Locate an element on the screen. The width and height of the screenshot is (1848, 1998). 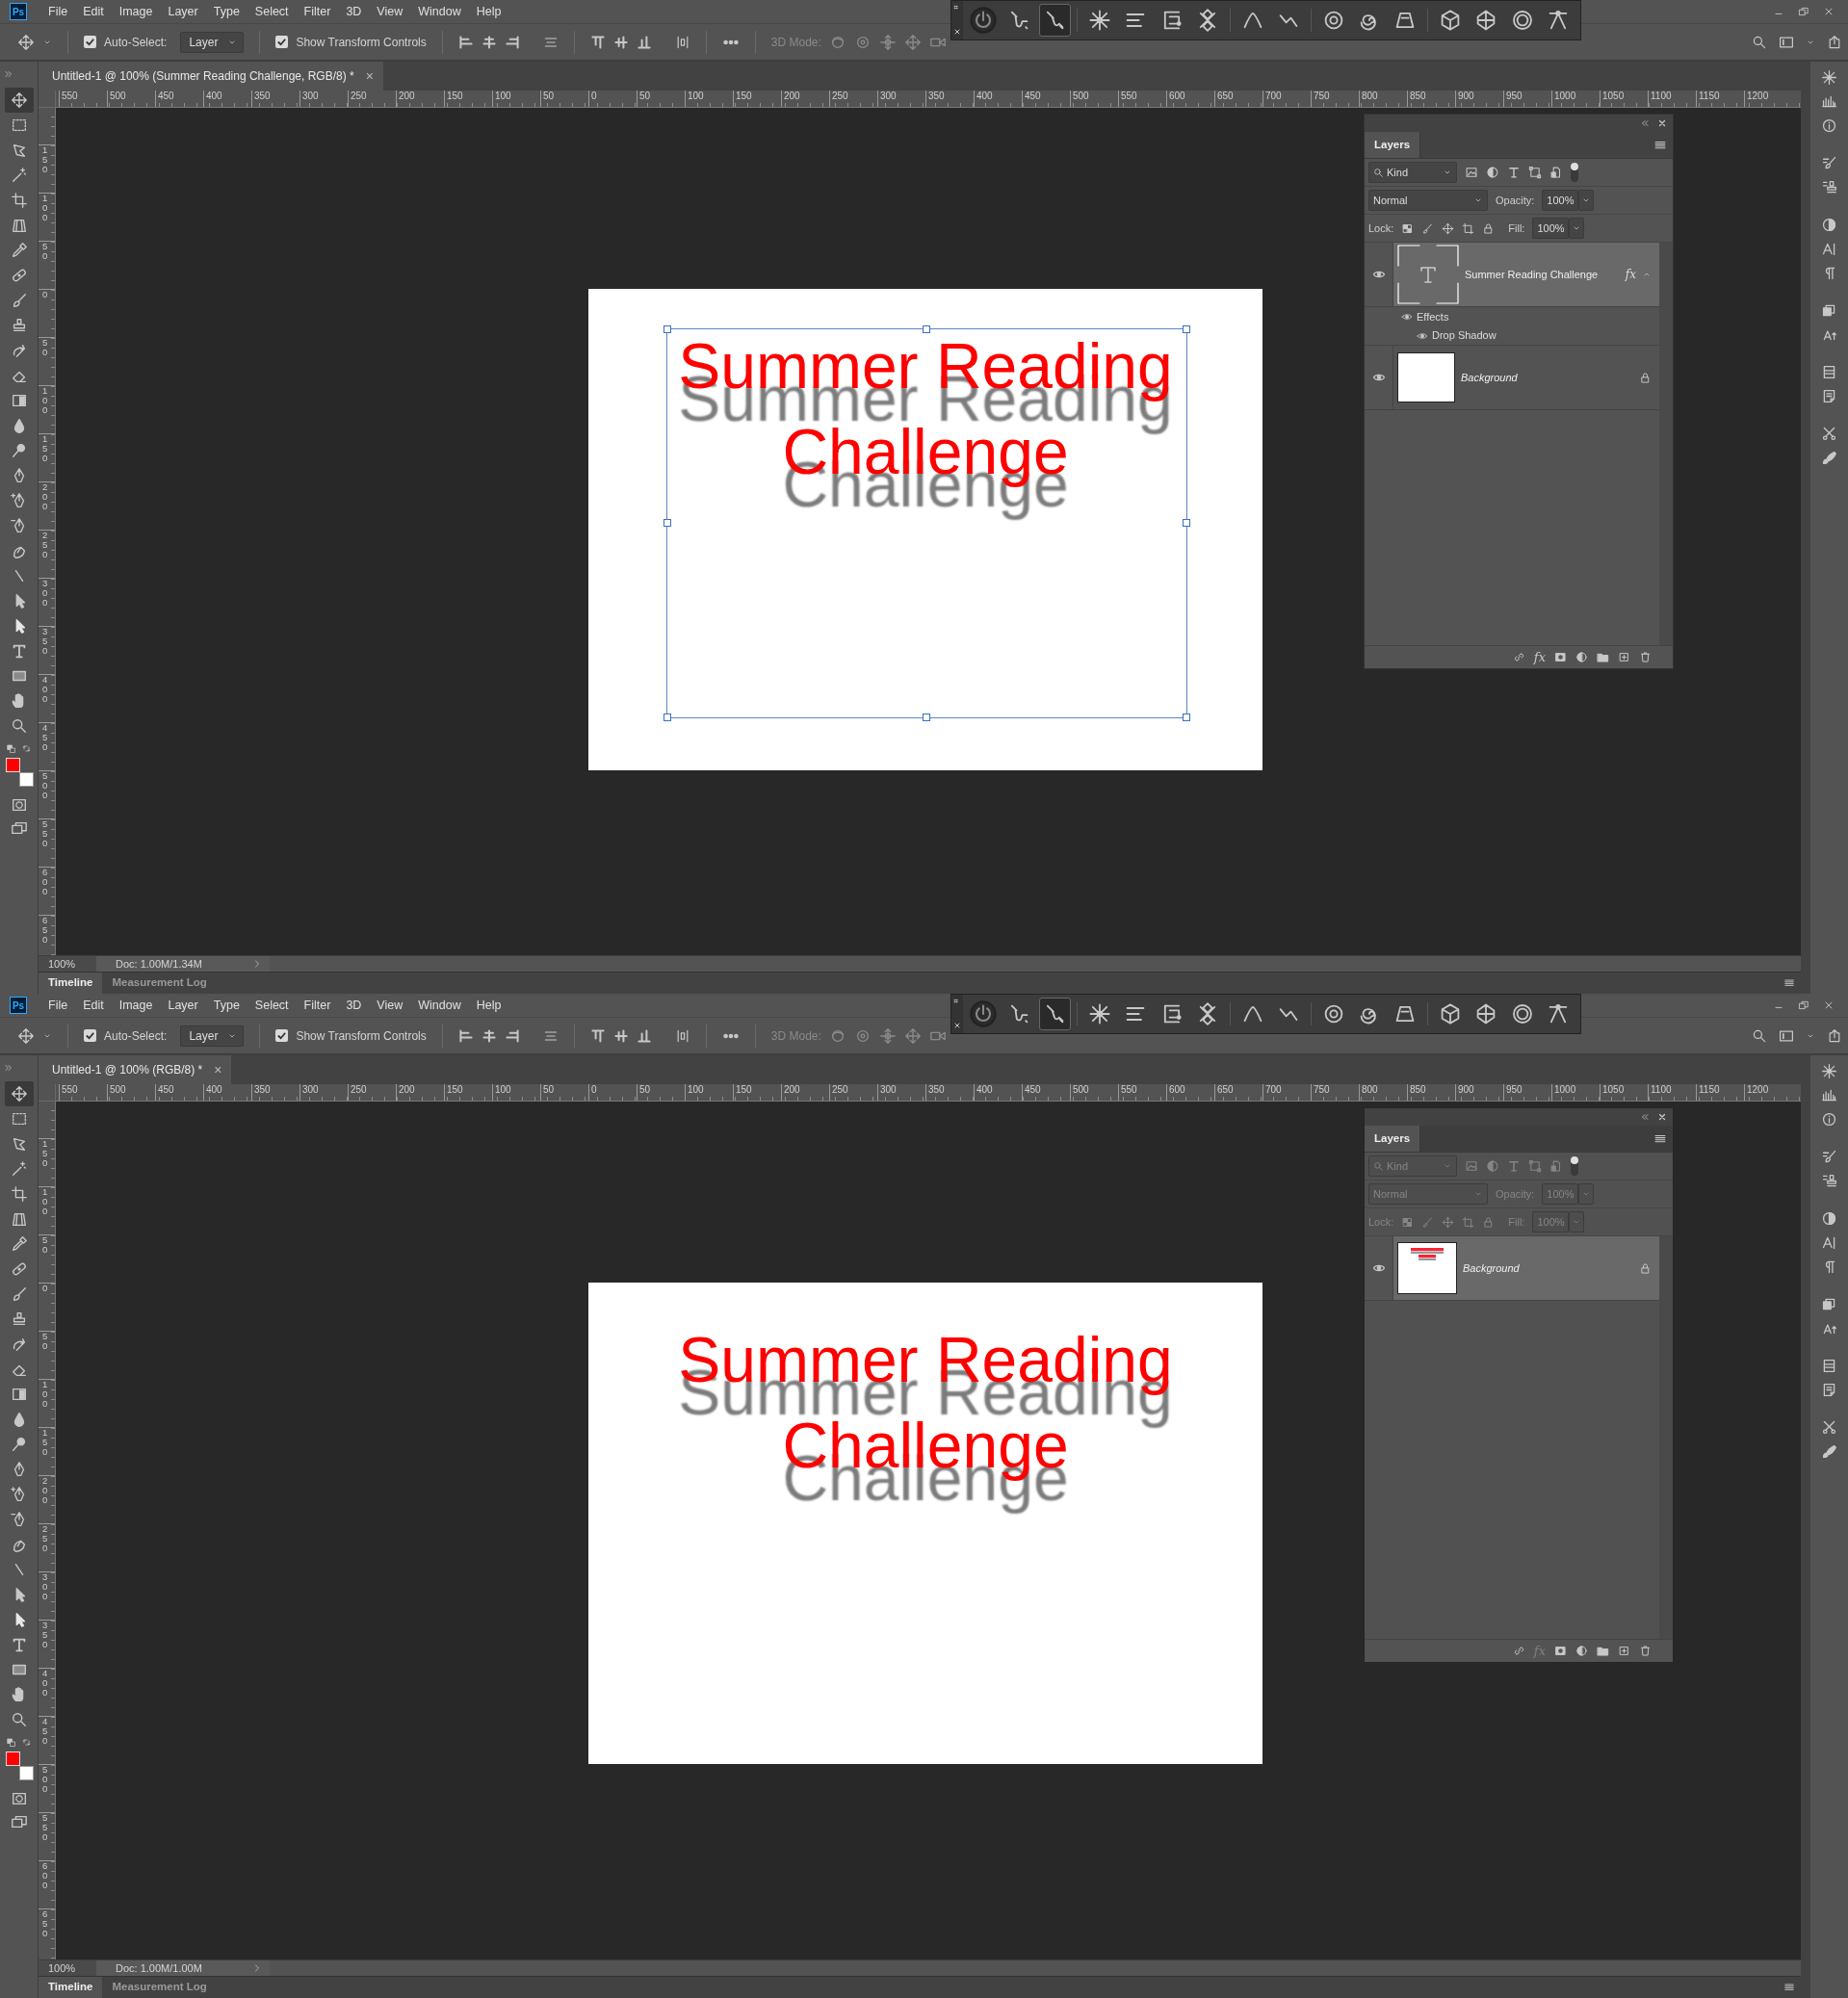
panel-tab: Layers is located at coordinates (1393, 145).